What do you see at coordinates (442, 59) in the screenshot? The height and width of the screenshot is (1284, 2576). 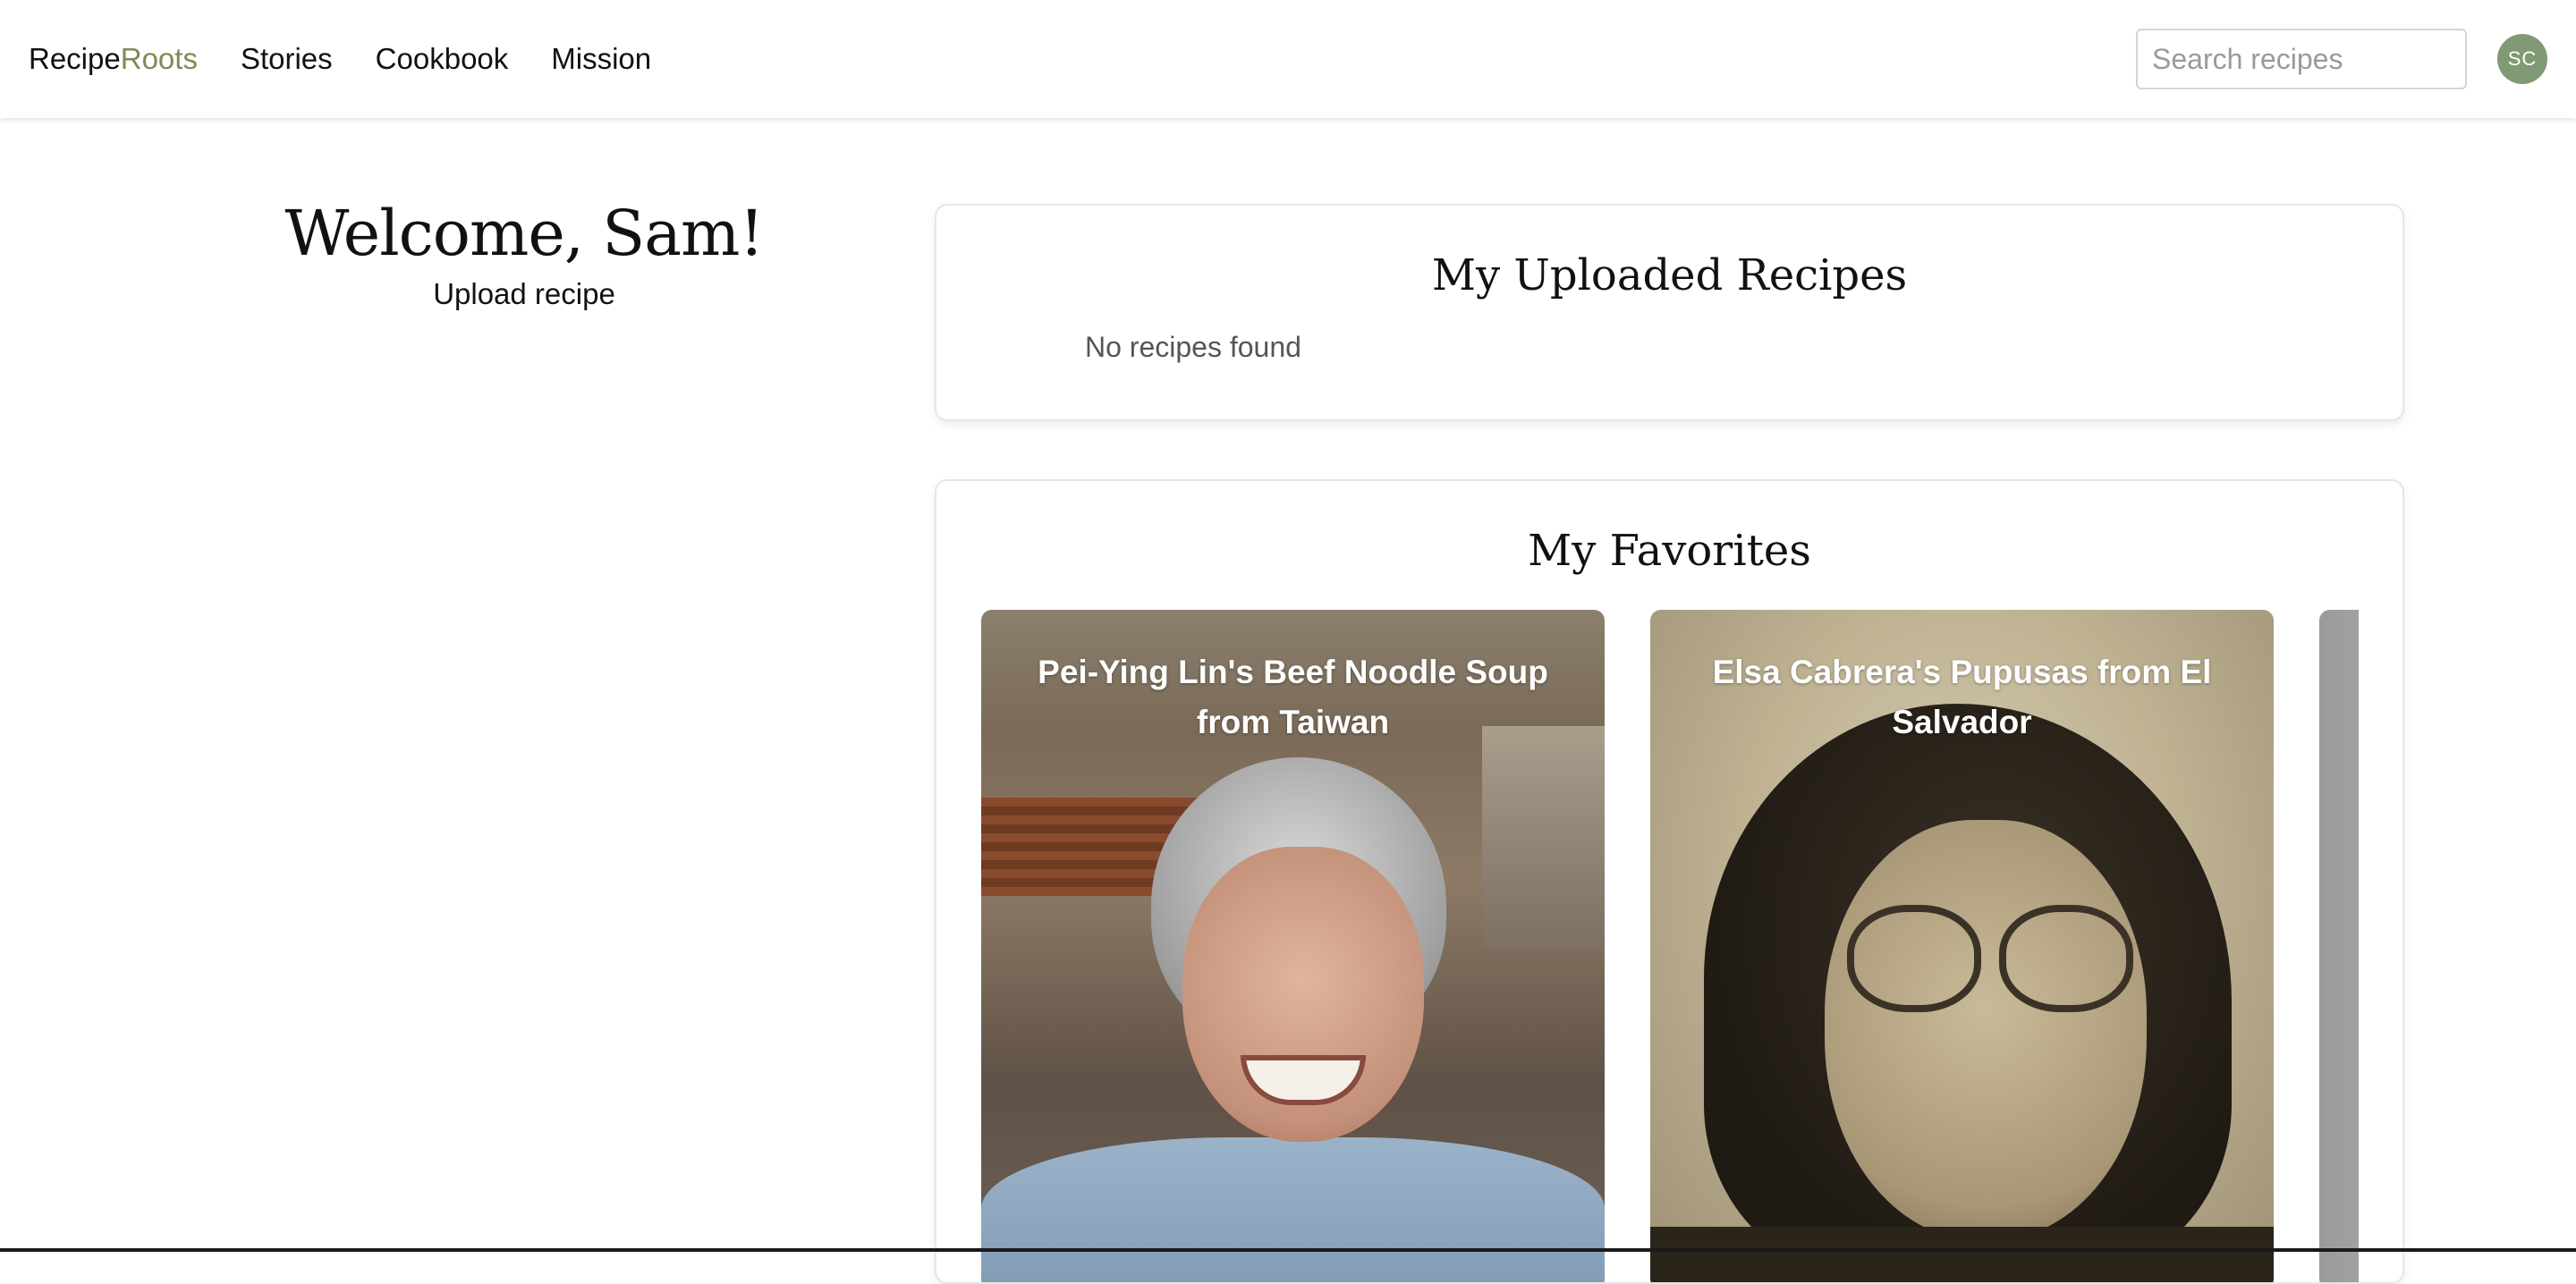 I see `nav-link-cookbook: Cookbook` at bounding box center [442, 59].